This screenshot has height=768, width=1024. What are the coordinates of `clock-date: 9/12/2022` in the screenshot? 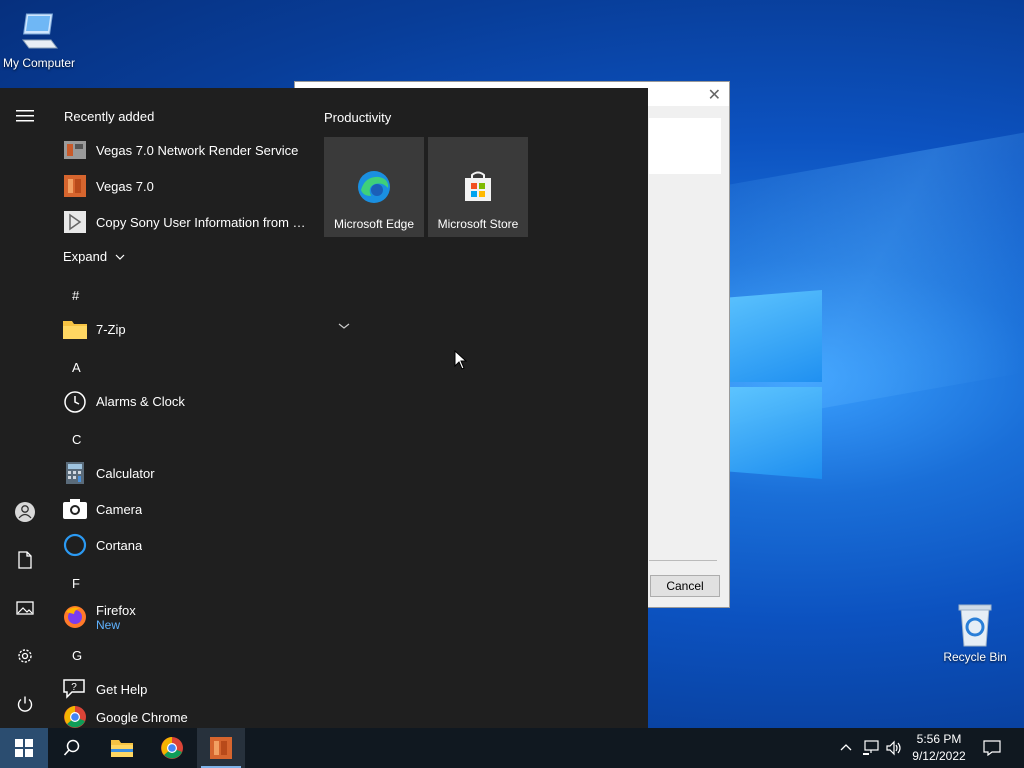 It's located at (939, 756).